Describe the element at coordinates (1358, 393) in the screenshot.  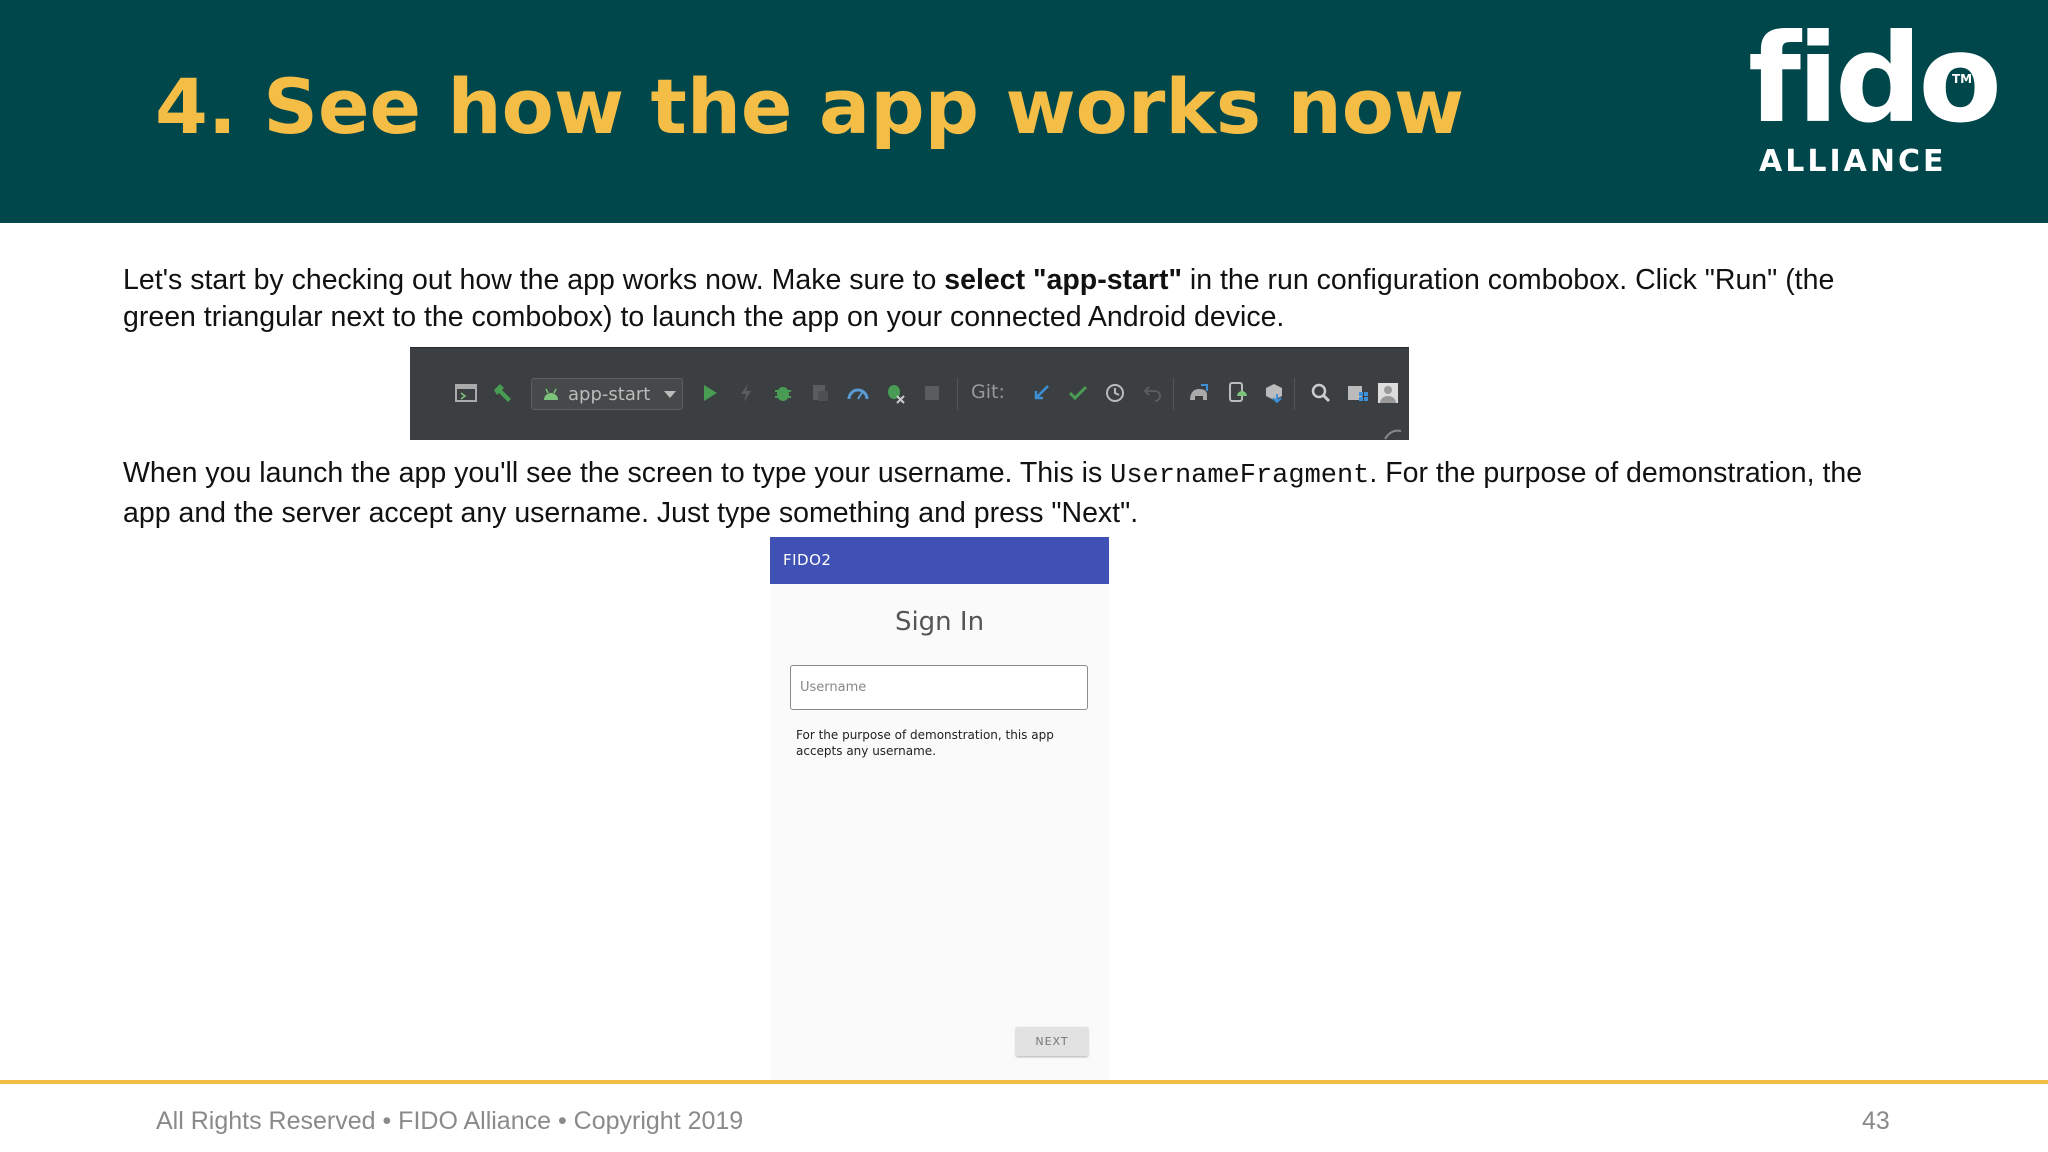
I see `project-structure-icon` at that location.